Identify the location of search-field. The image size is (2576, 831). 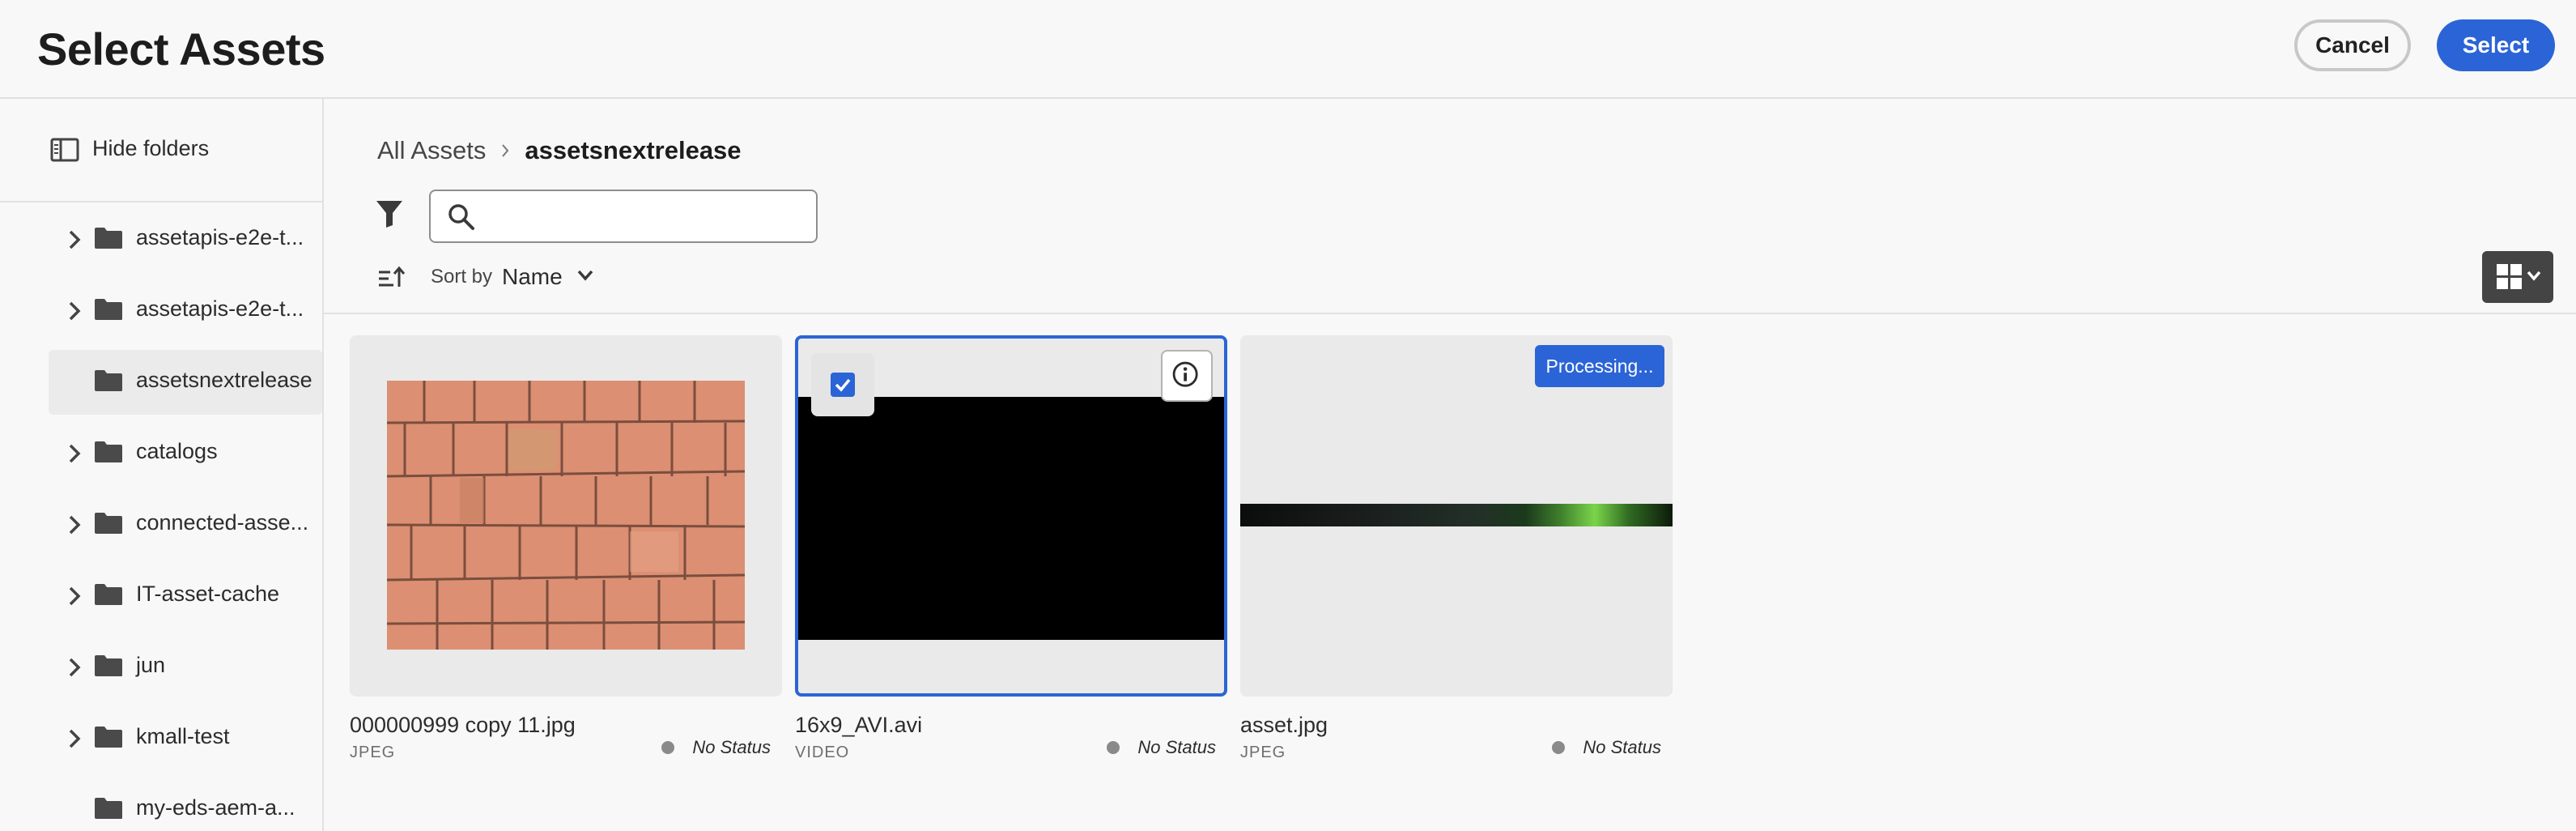
(624, 216).